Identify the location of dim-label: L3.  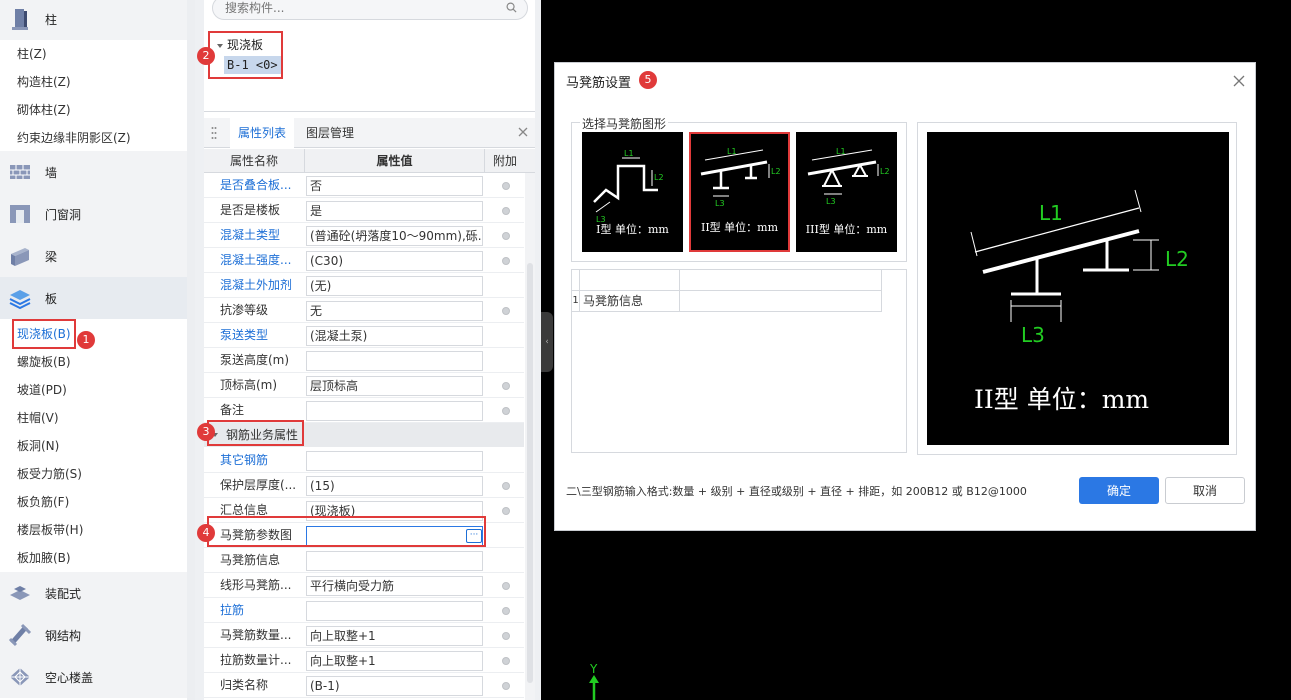
(720, 203).